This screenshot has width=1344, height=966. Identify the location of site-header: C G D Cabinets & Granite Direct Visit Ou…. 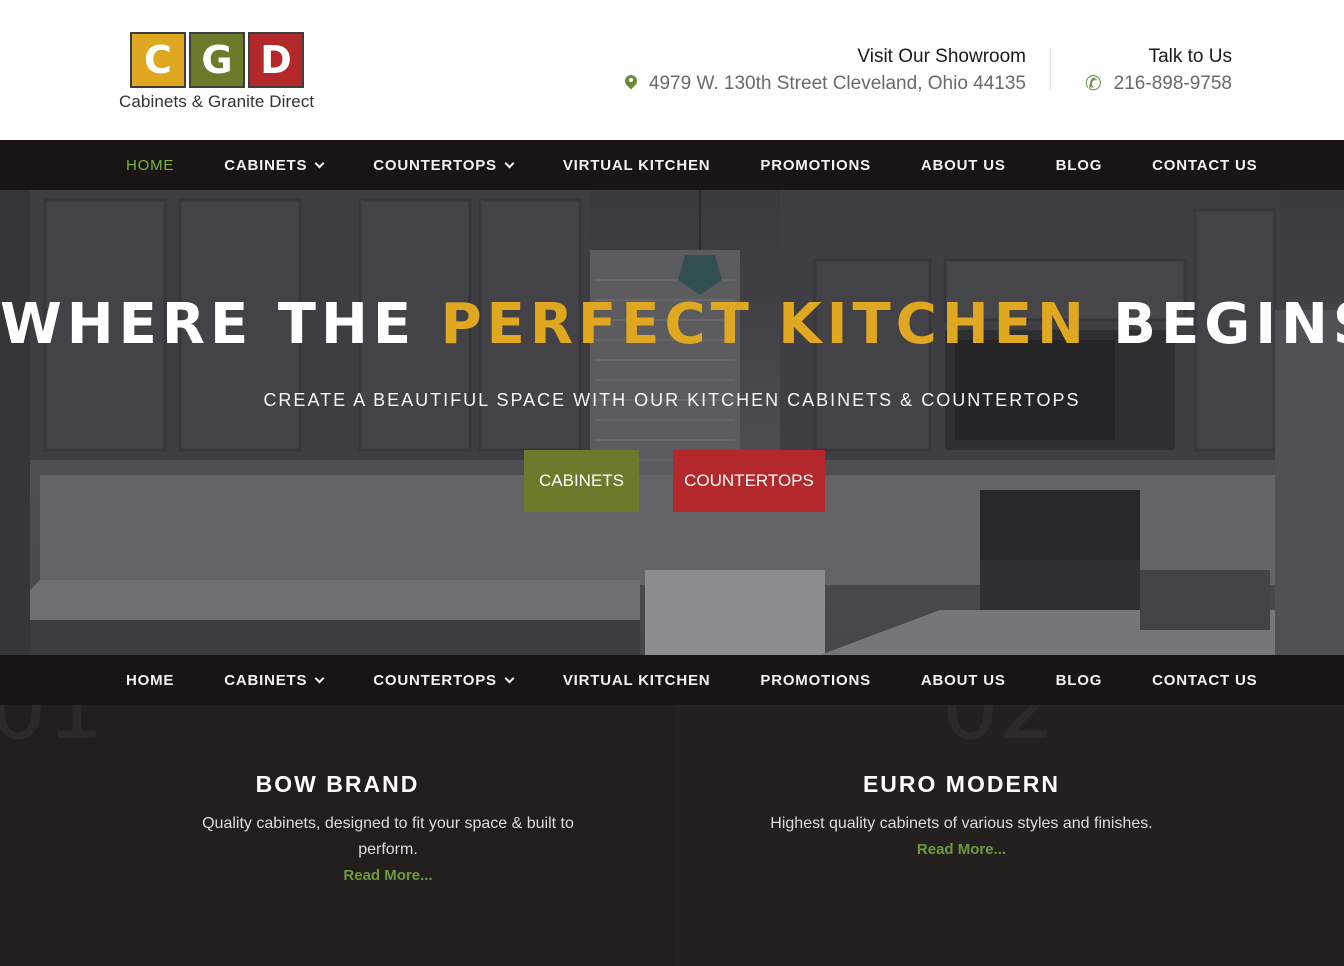
(672, 70).